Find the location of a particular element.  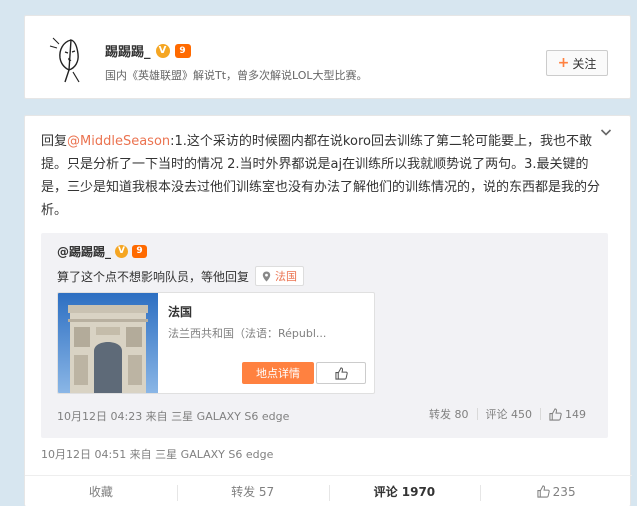

action-bar: 收藏 转发 57 评论 1970 235 is located at coordinates (328, 490).